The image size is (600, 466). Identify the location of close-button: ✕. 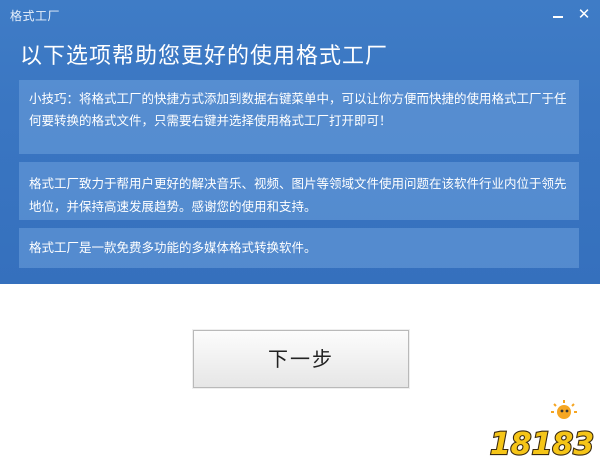
(584, 14).